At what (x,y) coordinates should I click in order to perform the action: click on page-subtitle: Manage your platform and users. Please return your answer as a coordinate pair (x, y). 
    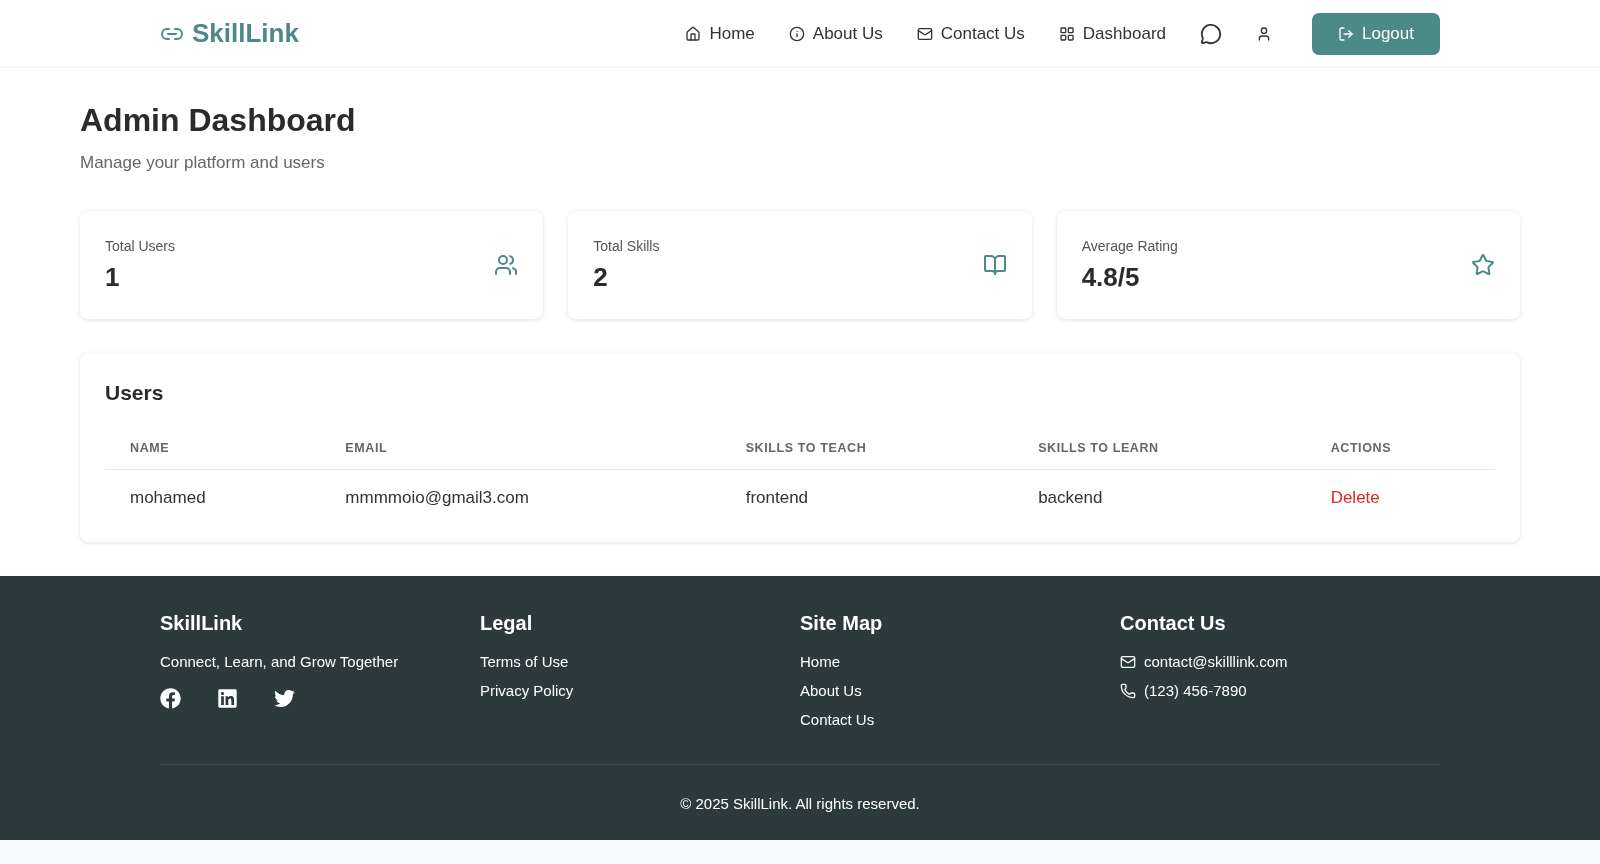
    Looking at the image, I should click on (203, 163).